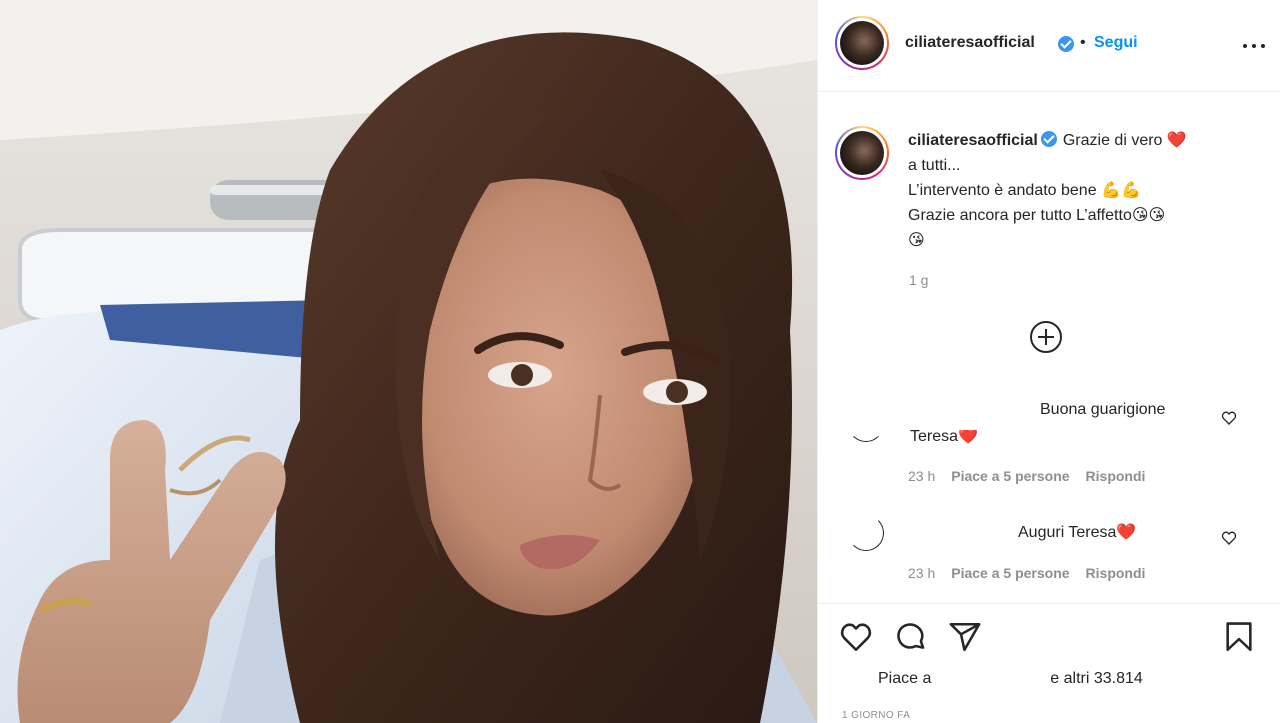 Image resolution: width=1280 pixels, height=723 pixels. What do you see at coordinates (862, 43) in the screenshot?
I see `author-avatar` at bounding box center [862, 43].